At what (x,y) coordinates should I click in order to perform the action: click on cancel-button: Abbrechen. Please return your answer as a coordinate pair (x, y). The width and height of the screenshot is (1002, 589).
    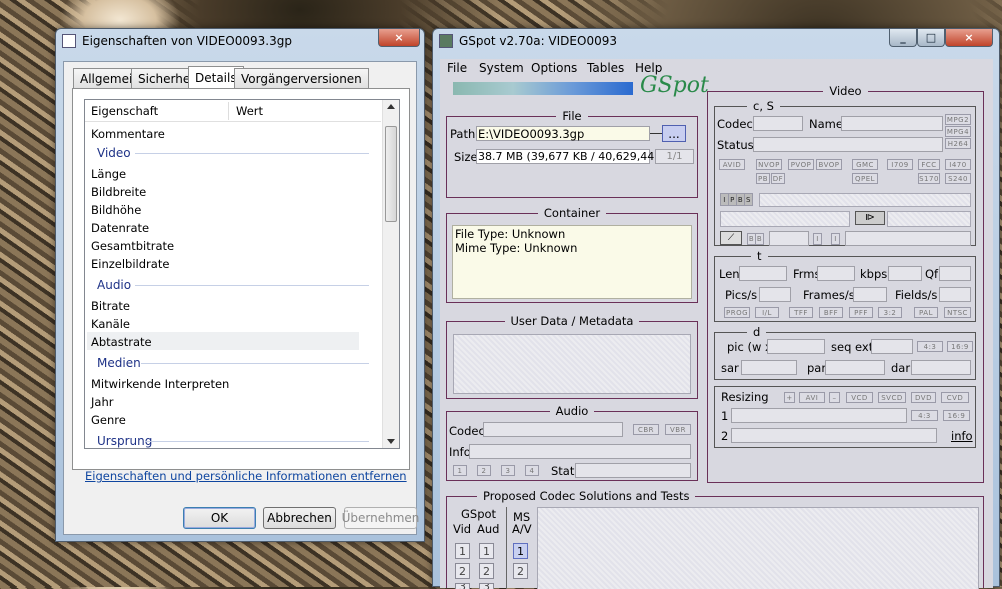
    Looking at the image, I should click on (299, 518).